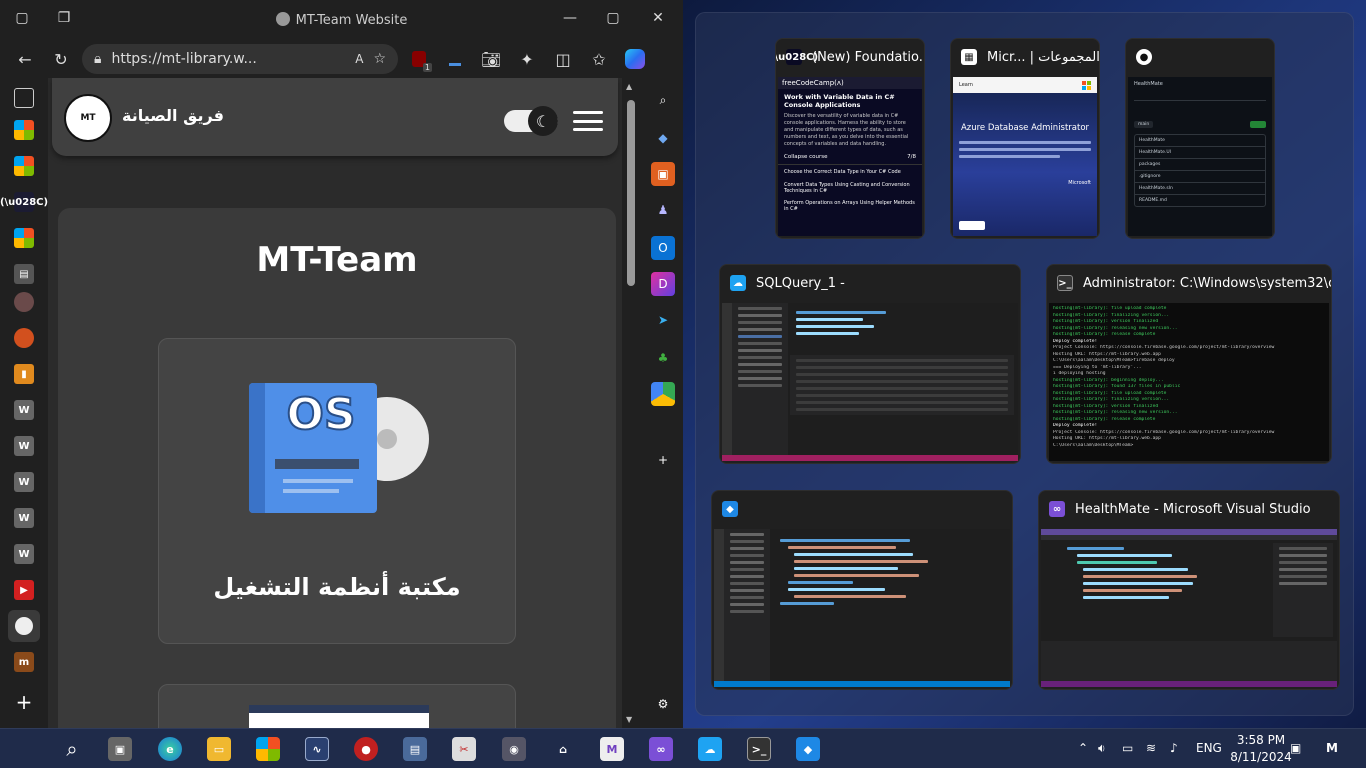 The image size is (1366, 768). What do you see at coordinates (527, 59) in the screenshot?
I see `extensions-puzzle-icon: ✦` at bounding box center [527, 59].